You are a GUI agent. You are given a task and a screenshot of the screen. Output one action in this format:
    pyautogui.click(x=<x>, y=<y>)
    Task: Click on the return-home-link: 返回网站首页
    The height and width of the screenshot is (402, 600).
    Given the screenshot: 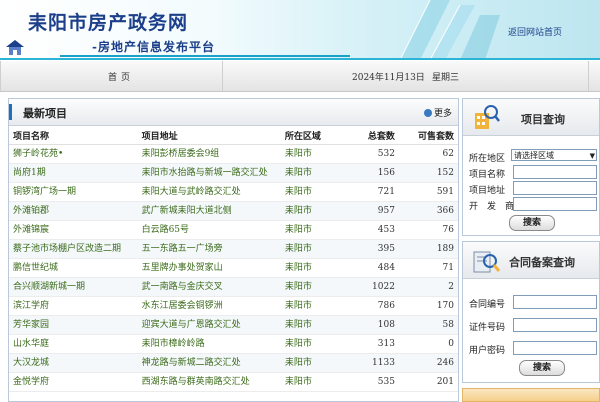 What is the action you would take?
    pyautogui.click(x=535, y=31)
    